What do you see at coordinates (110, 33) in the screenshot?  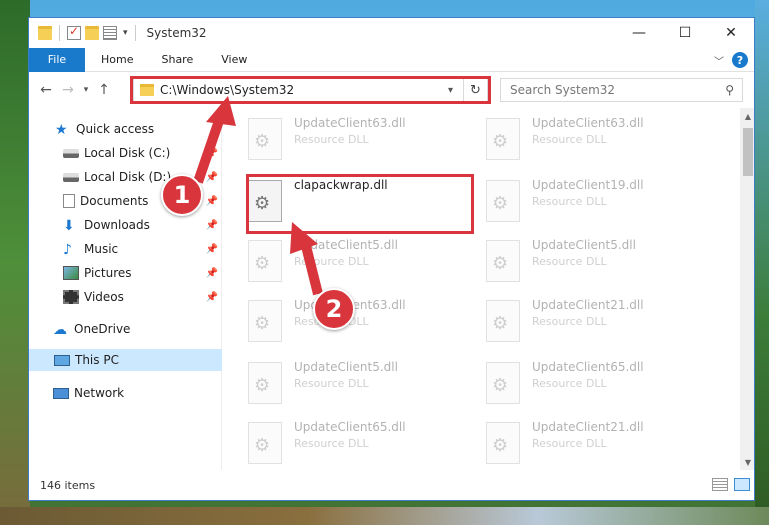 I see `customize-view-icon` at bounding box center [110, 33].